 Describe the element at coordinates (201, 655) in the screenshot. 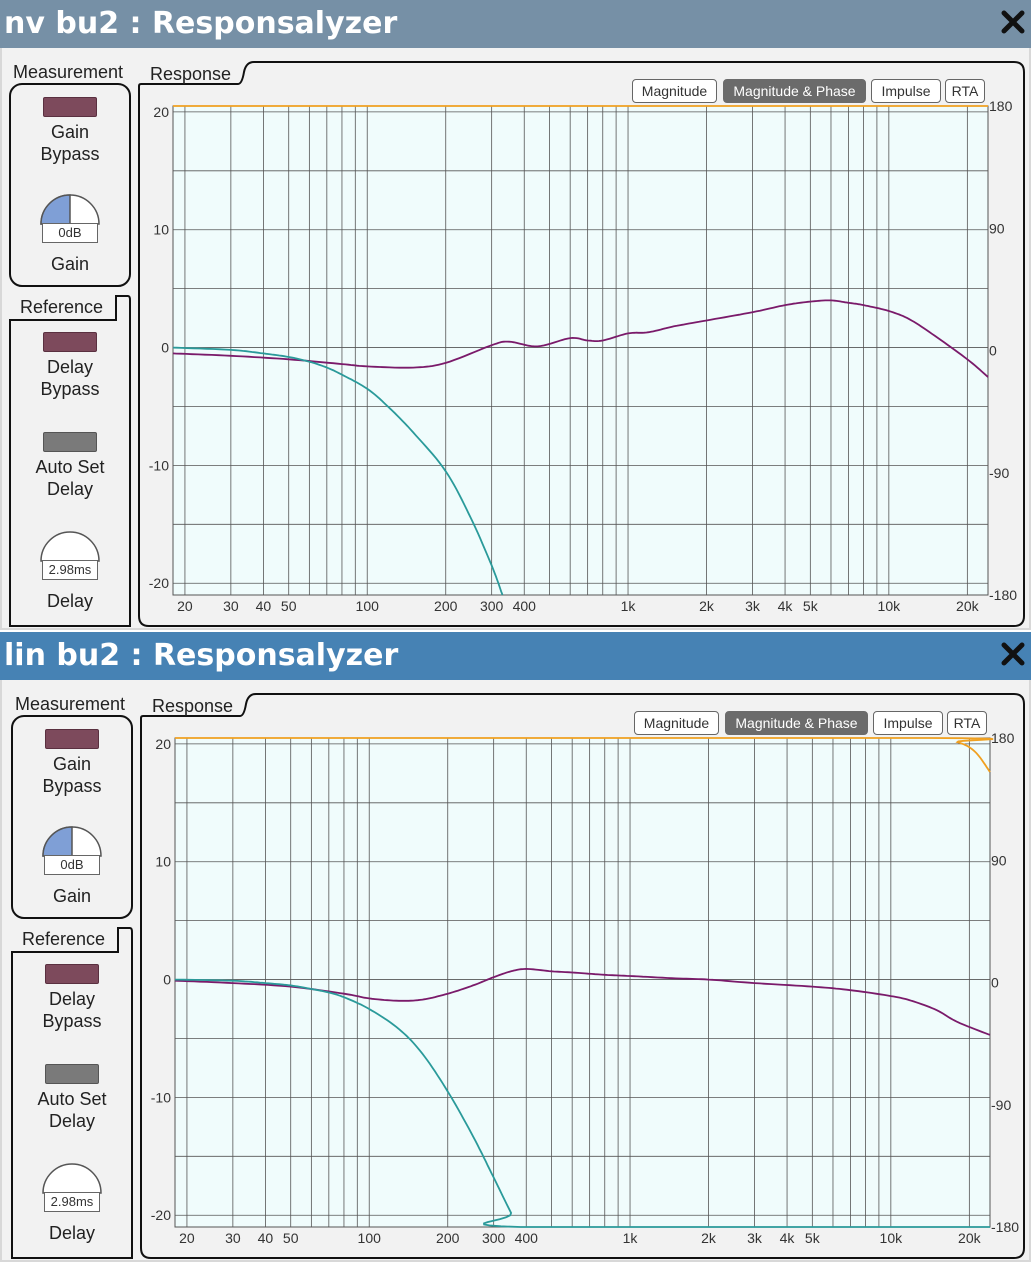

I see `window-title: lin bu2 : Responsalyzer` at that location.